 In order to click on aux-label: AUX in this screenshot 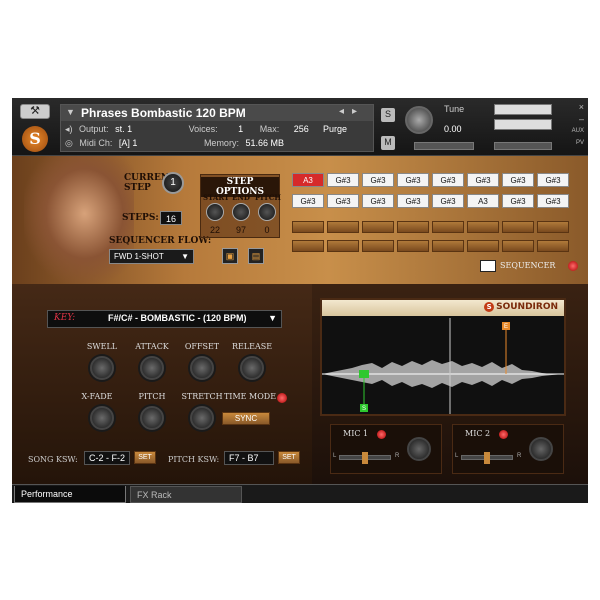, I will do `click(578, 131)`.